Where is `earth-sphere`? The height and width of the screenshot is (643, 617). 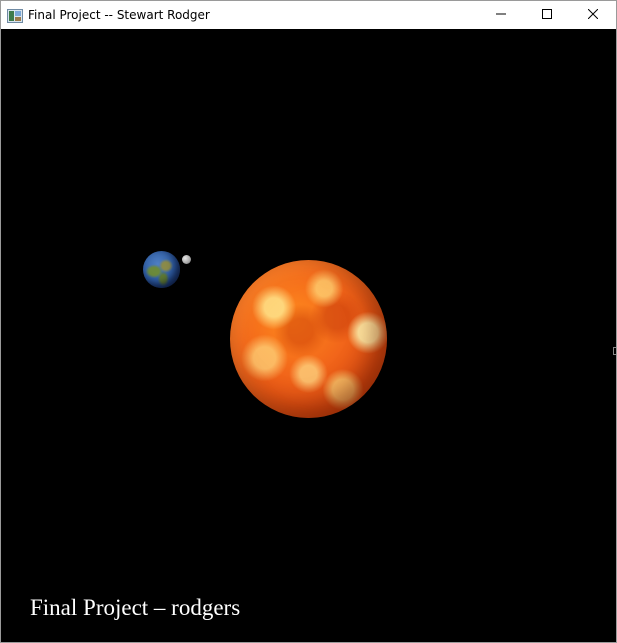 earth-sphere is located at coordinates (161, 269).